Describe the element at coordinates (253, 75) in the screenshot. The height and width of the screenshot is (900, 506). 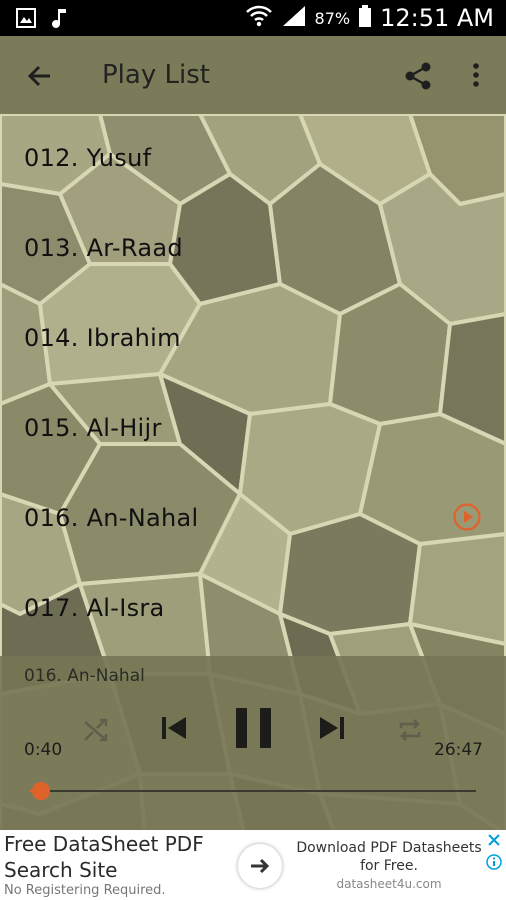
I see `app-bar: Play List` at that location.